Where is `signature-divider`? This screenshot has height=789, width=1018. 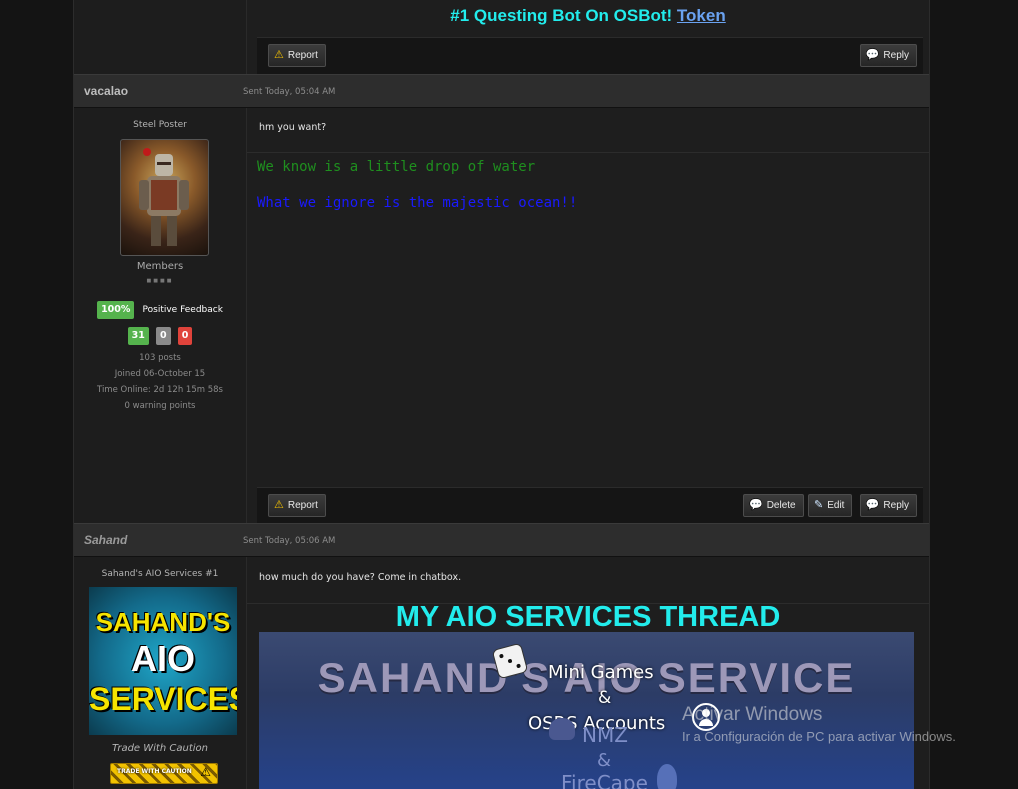 signature-divider is located at coordinates (588, 152).